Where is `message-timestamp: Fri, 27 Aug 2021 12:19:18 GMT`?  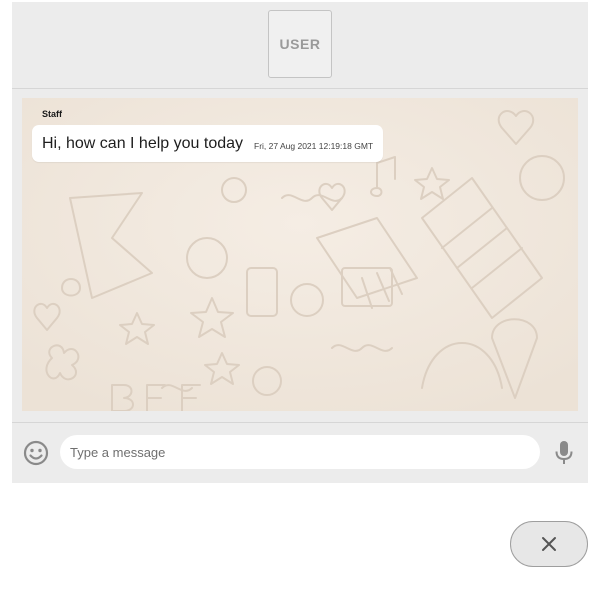
message-timestamp: Fri, 27 Aug 2021 12:19:18 GMT is located at coordinates (314, 145).